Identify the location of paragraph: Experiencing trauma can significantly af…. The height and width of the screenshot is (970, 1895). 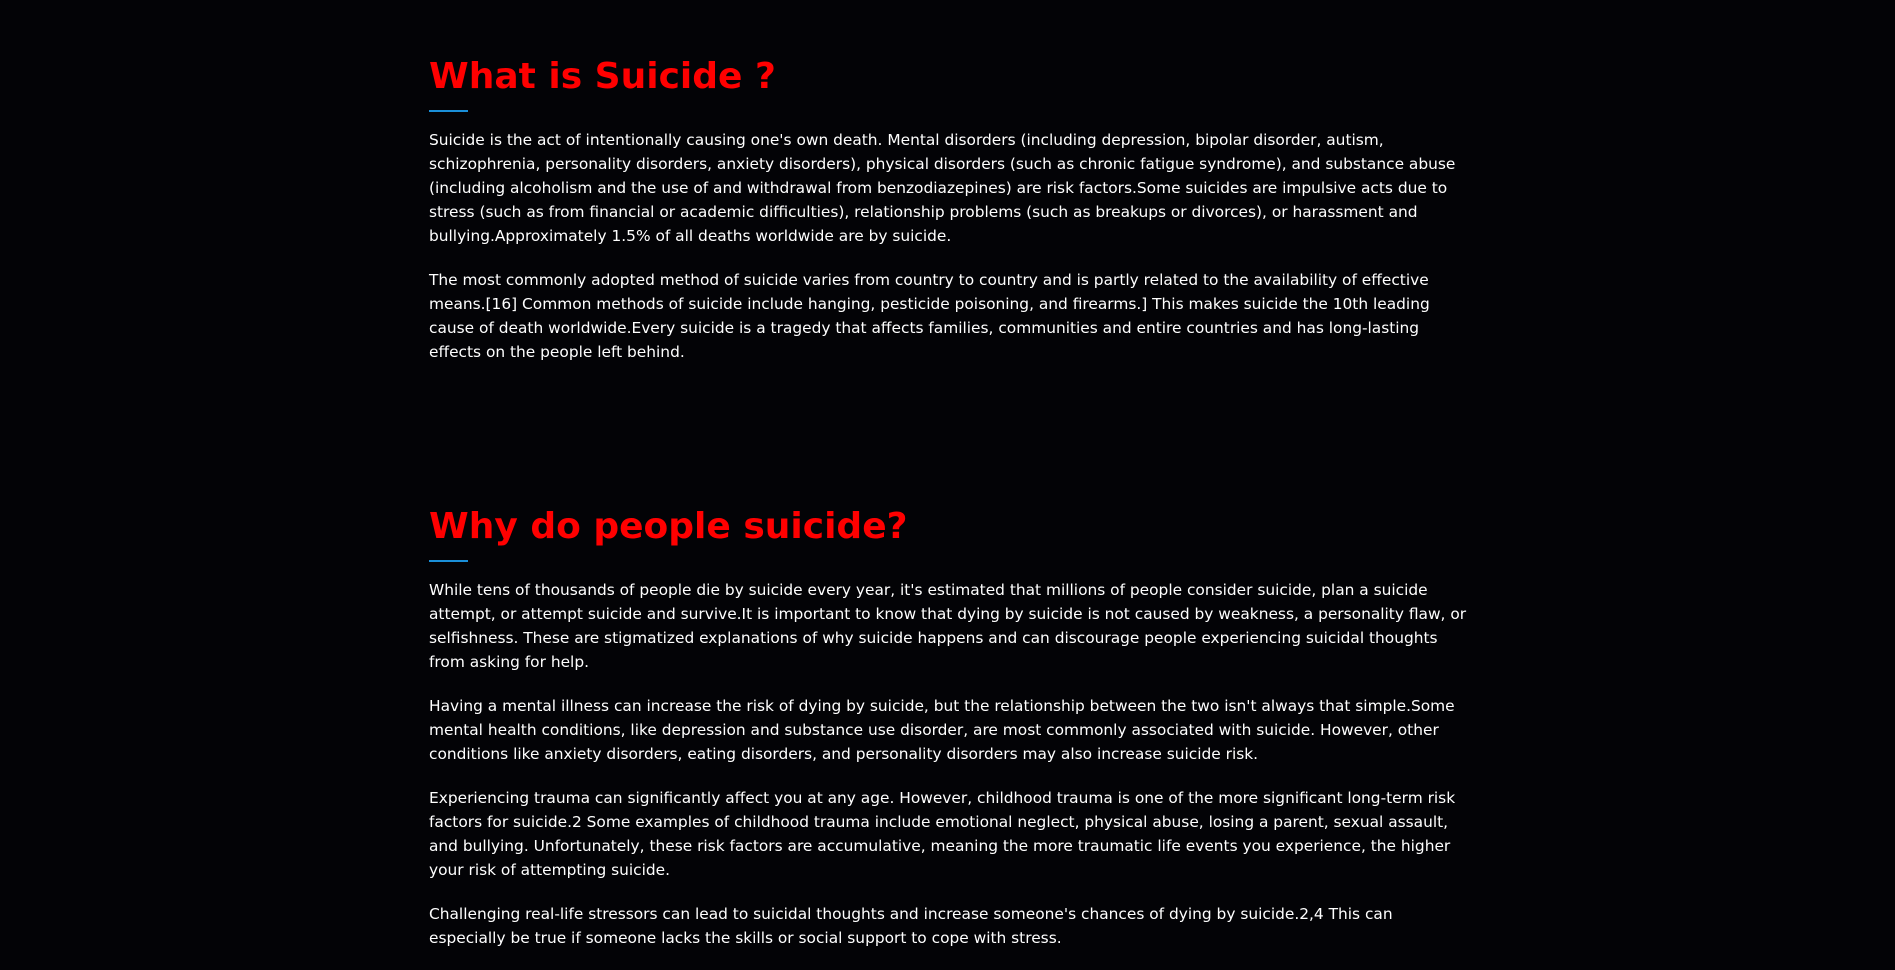
(942, 834).